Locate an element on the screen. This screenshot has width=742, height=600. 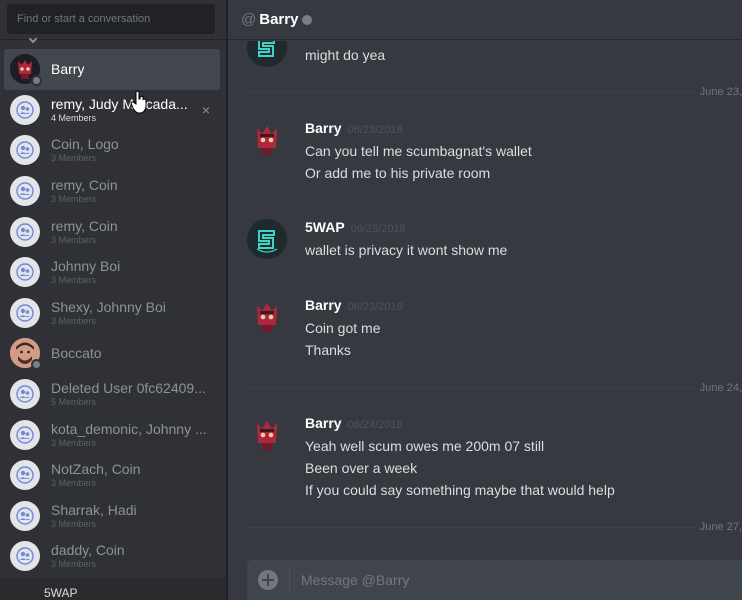
dm-name: Sharrak, Hadi is located at coordinates (94, 509).